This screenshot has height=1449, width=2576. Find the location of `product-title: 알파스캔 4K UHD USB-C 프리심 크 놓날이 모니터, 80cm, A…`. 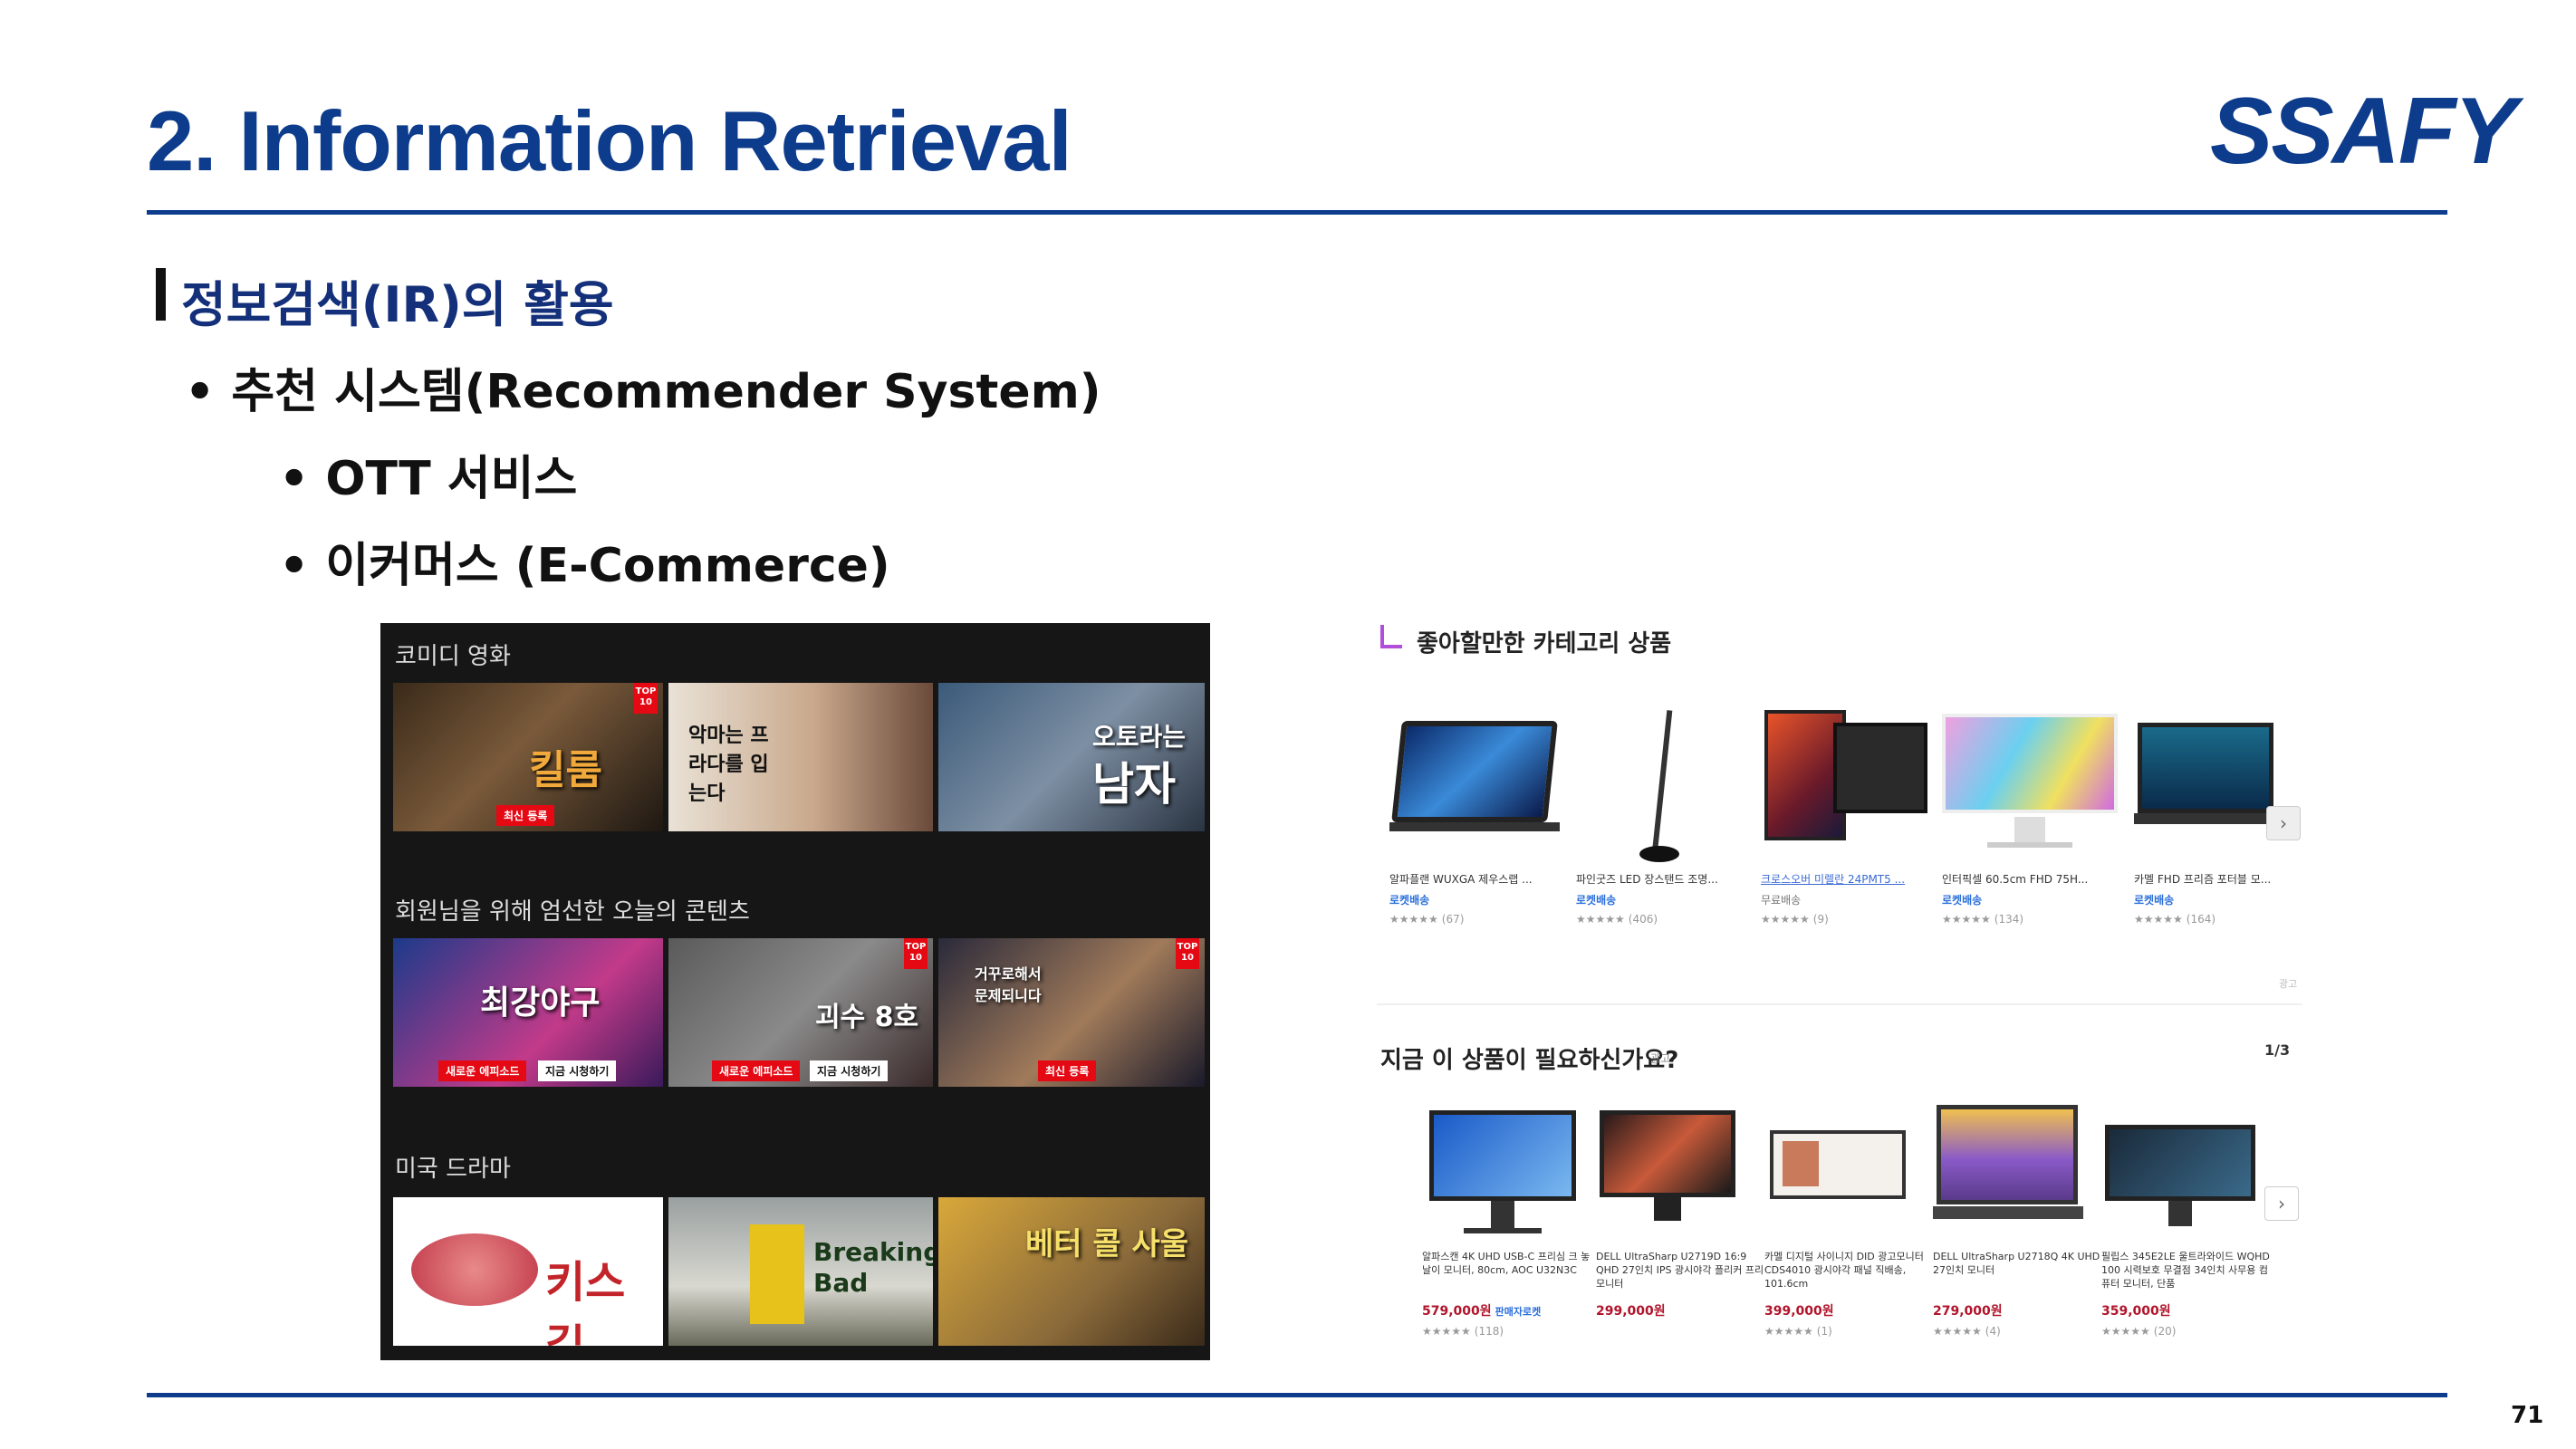

product-title: 알파스캔 4K UHD USB-C 프리심 크 놓날이 모니터, 80cm, A… is located at coordinates (1506, 1263).